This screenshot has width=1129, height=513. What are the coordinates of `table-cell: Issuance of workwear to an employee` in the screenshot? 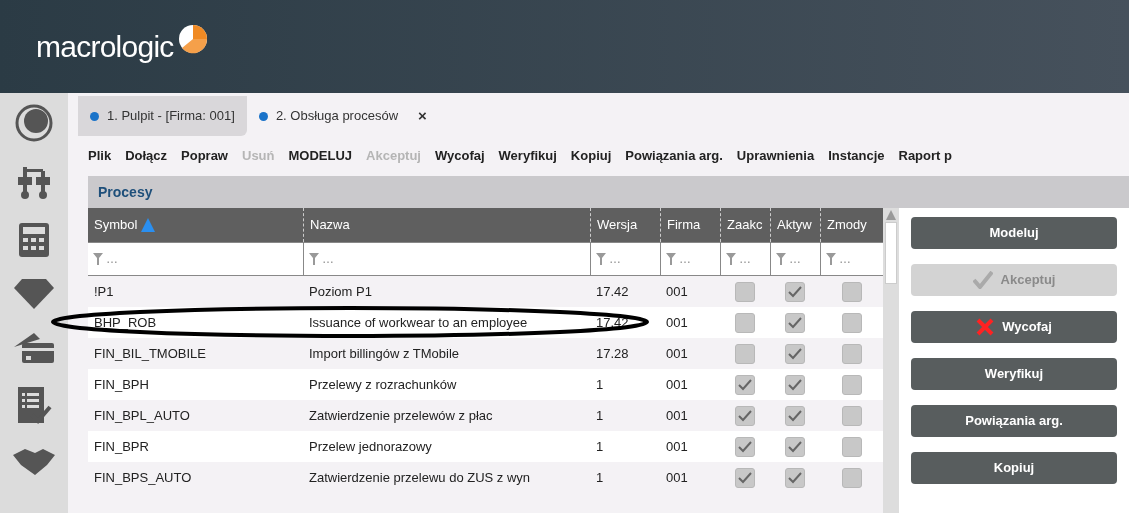 It's located at (418, 322).